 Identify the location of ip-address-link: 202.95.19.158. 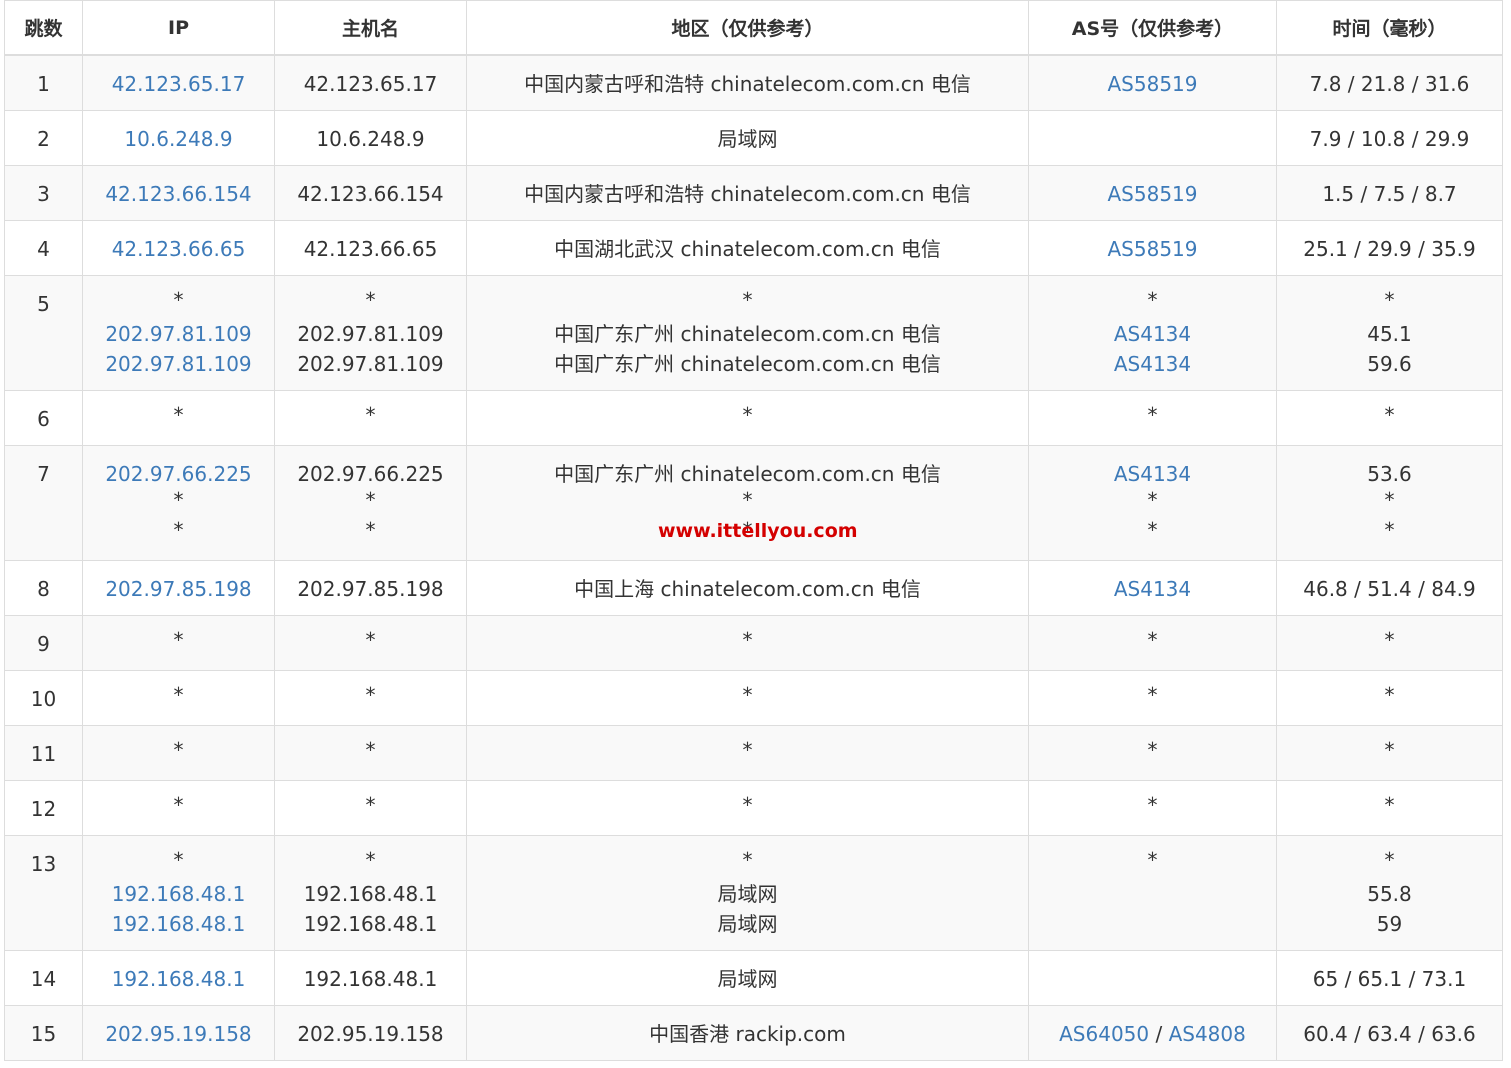
(179, 1034).